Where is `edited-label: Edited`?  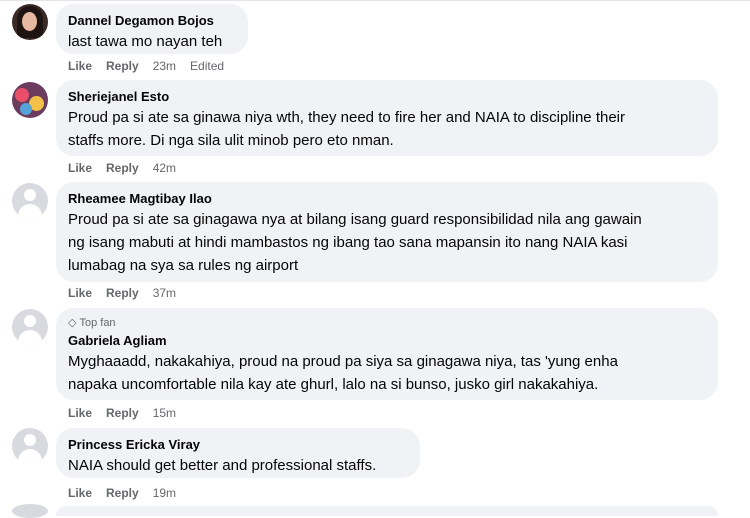
edited-label: Edited is located at coordinates (207, 66).